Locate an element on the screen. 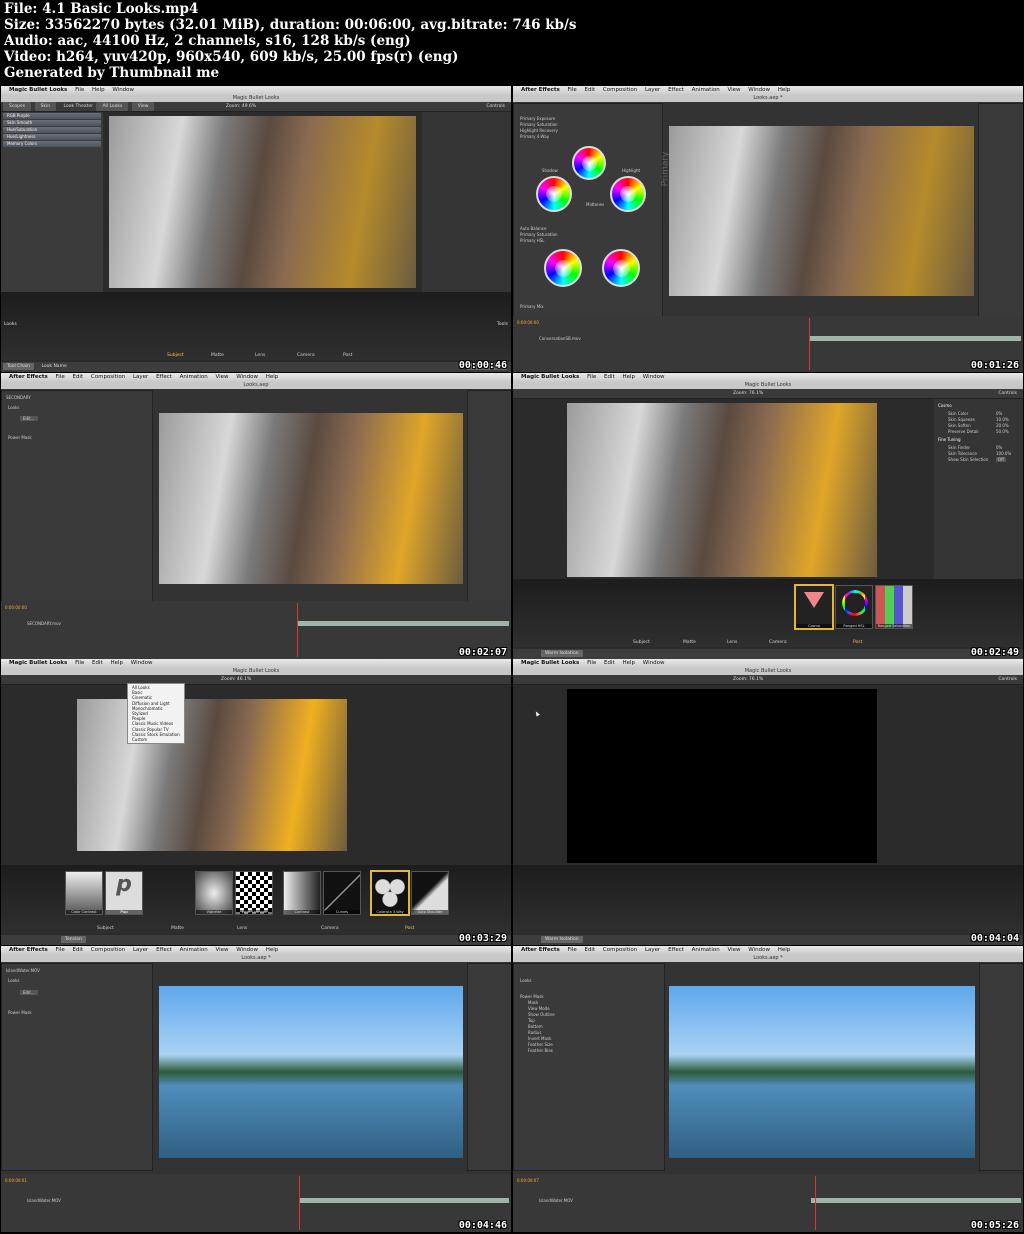  look-name-field: Warm Isolation is located at coordinates (562, 939).